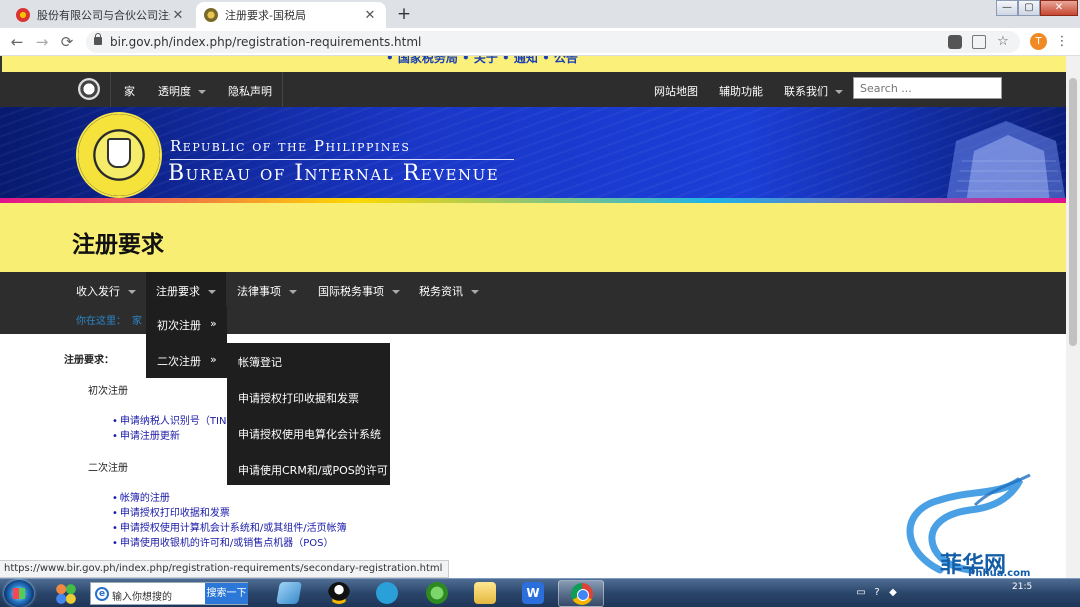  Describe the element at coordinates (227, 543) in the screenshot. I see `link-text: 申请使用收银机的许可和/或销售点机器（POS）` at that location.